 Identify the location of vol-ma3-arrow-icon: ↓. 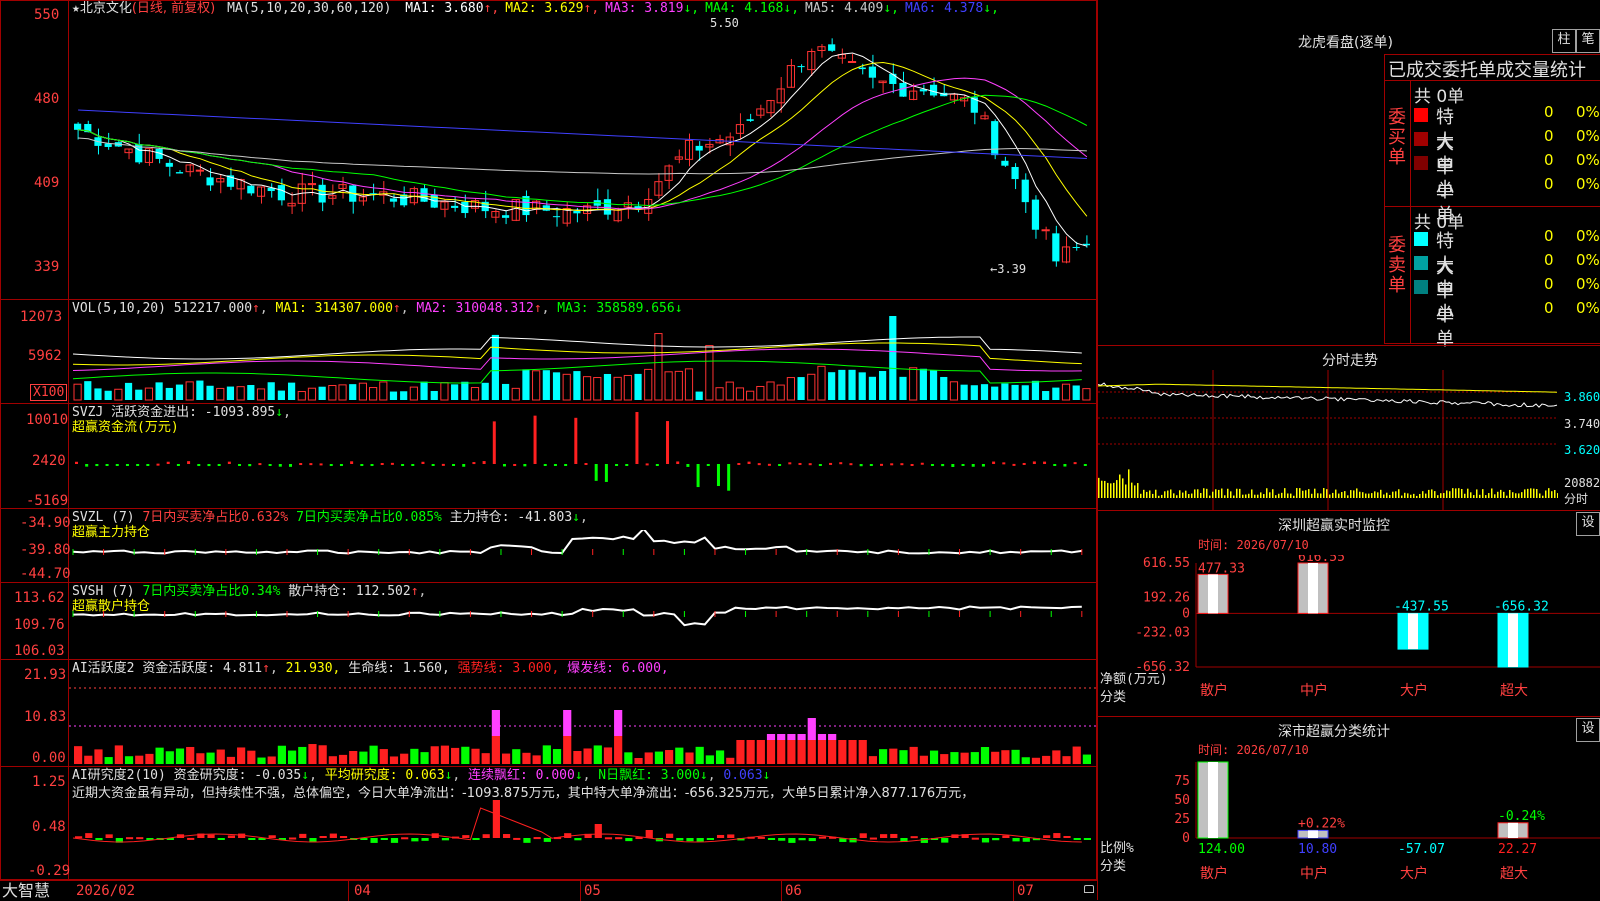
(678, 308).